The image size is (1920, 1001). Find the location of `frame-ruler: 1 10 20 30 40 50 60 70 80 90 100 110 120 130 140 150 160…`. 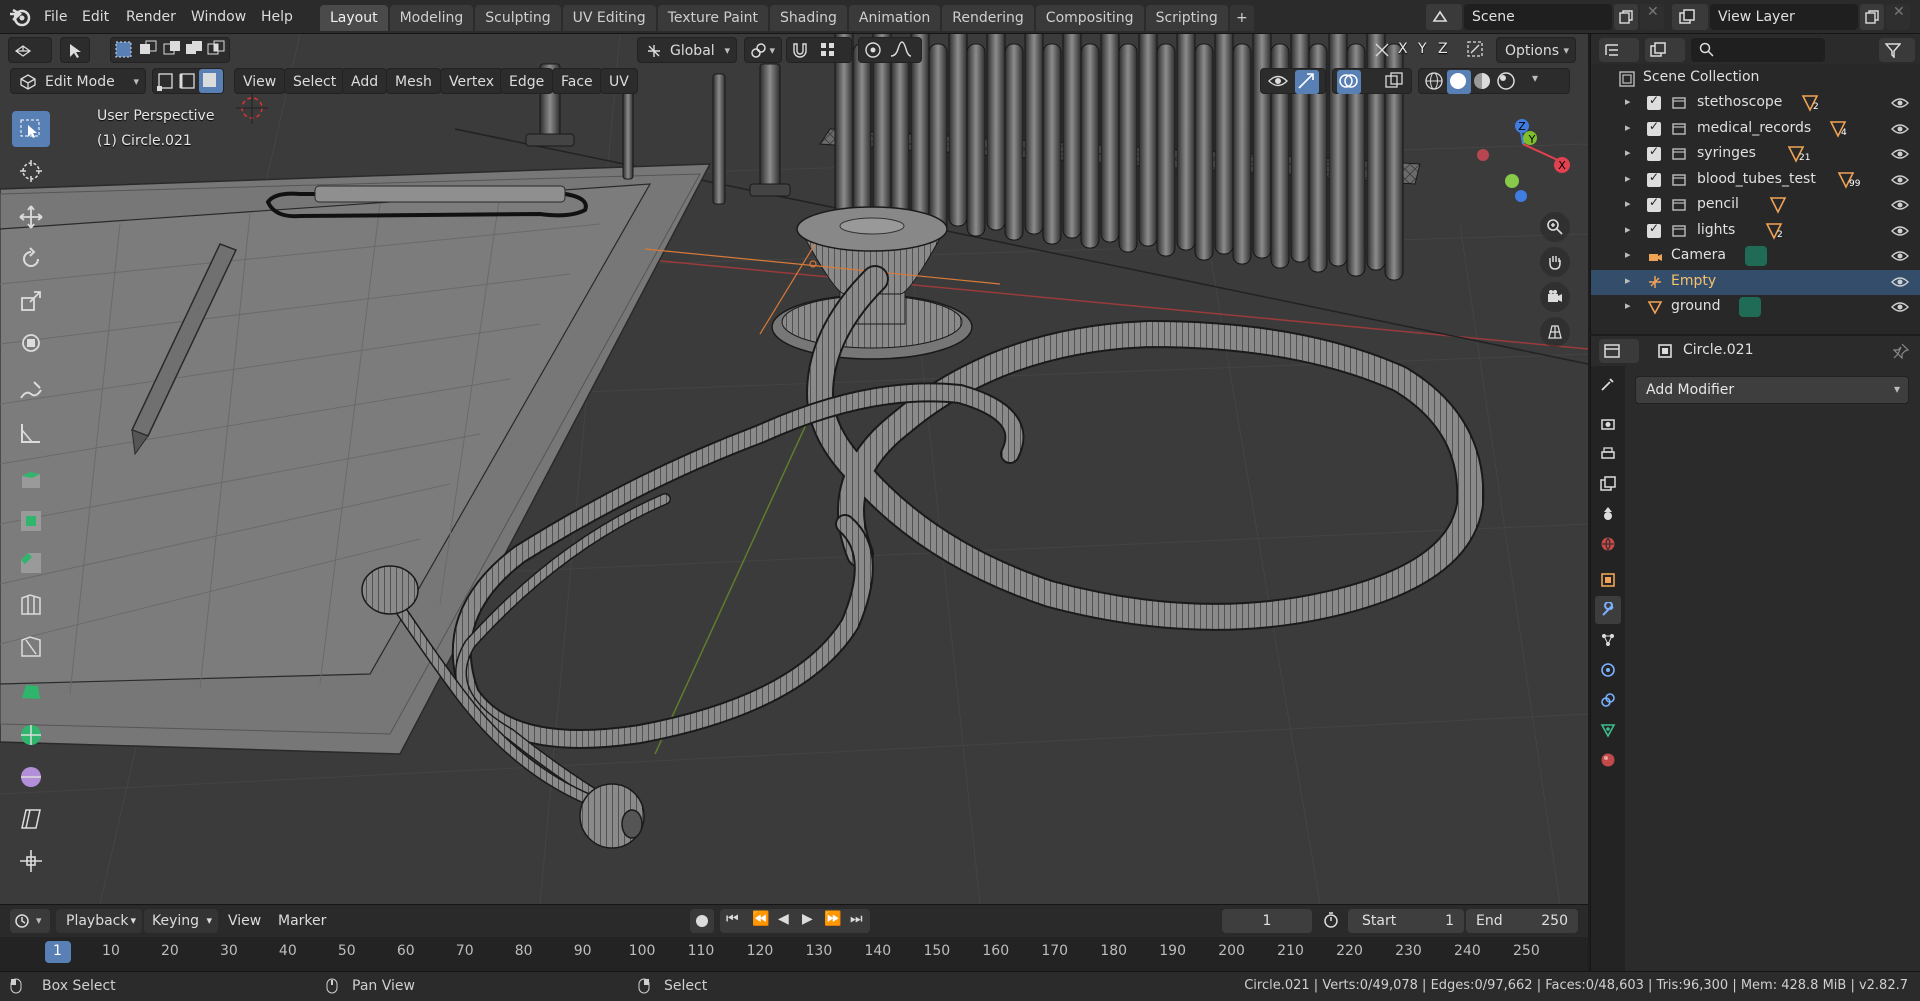

frame-ruler: 1 10 20 30 40 50 60 70 80 90 100 110 120 130 140 150 160… is located at coordinates (794, 954).